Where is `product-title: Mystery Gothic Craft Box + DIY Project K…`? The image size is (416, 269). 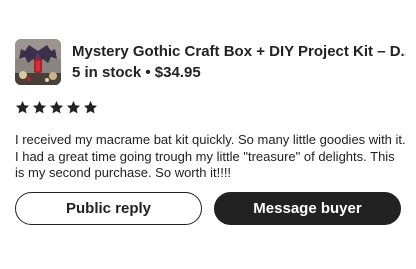 product-title: Mystery Gothic Craft Box + DIY Project K… is located at coordinates (239, 52).